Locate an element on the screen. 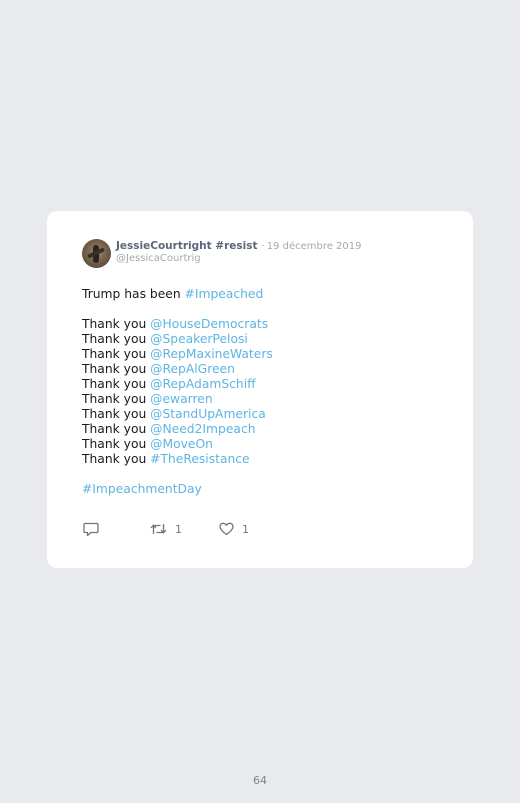  tweet-line: Thank you @StandUpAmerica is located at coordinates (177, 414).